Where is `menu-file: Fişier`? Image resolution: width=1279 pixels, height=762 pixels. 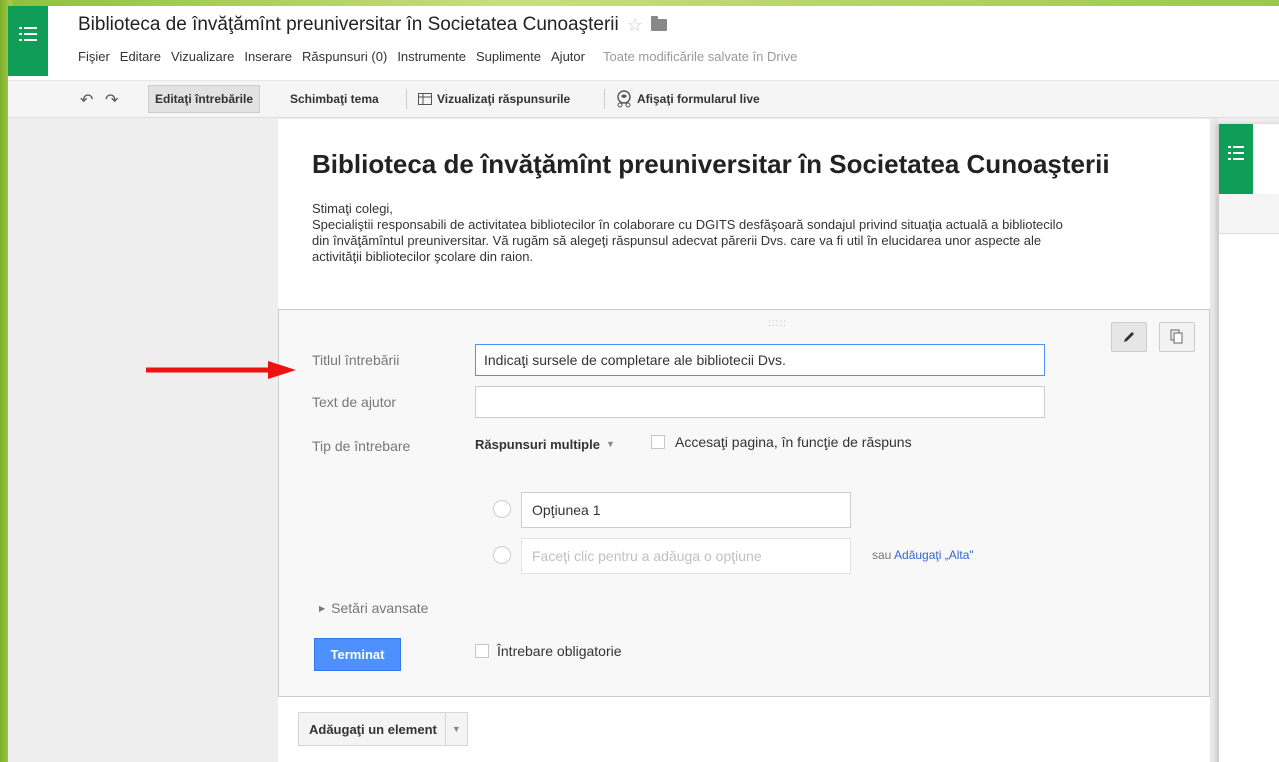 menu-file: Fişier is located at coordinates (94, 56).